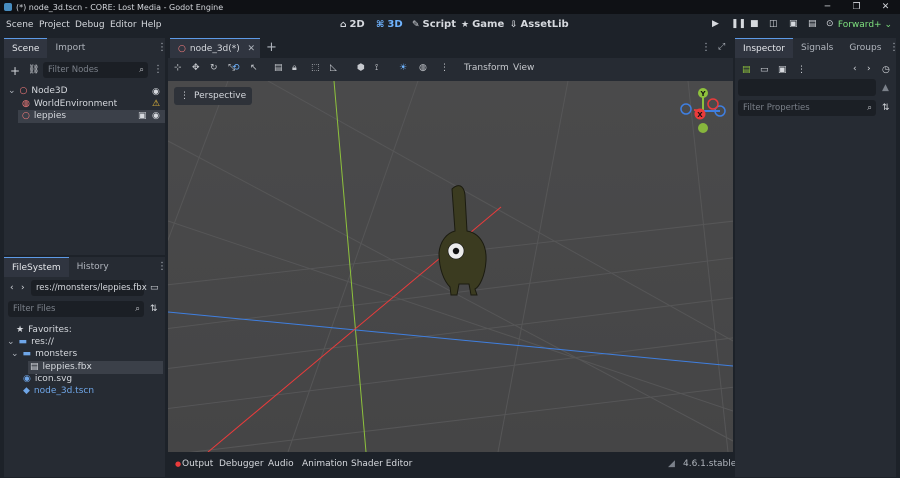 The width and height of the screenshot is (900, 478). I want to click on toolbar-menu-icon: ⋮, so click(444, 68).